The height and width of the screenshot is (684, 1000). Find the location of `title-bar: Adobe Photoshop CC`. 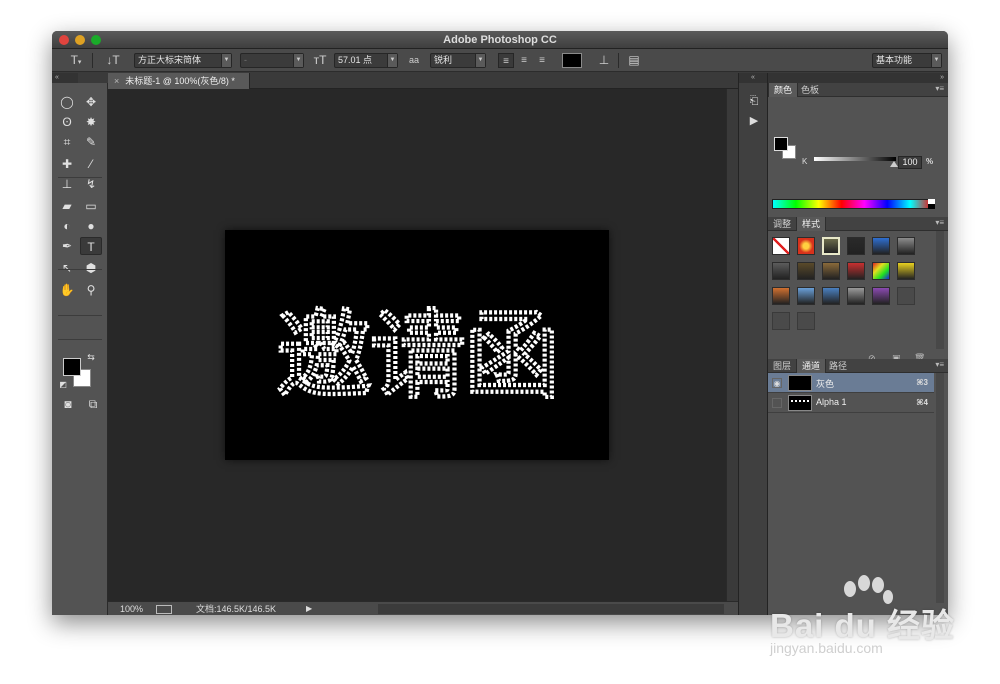

title-bar: Adobe Photoshop CC is located at coordinates (500, 40).